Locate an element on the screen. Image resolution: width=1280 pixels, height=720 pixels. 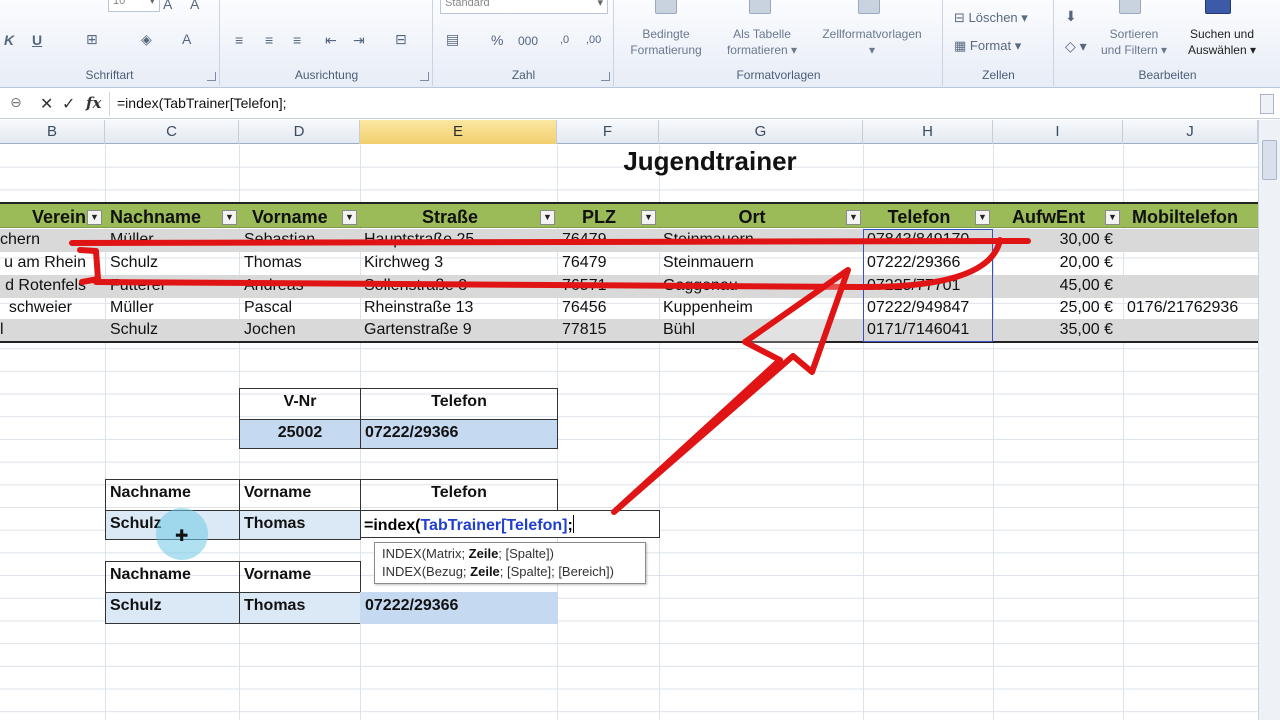
cell-nachname: Futterer is located at coordinates (173, 286).